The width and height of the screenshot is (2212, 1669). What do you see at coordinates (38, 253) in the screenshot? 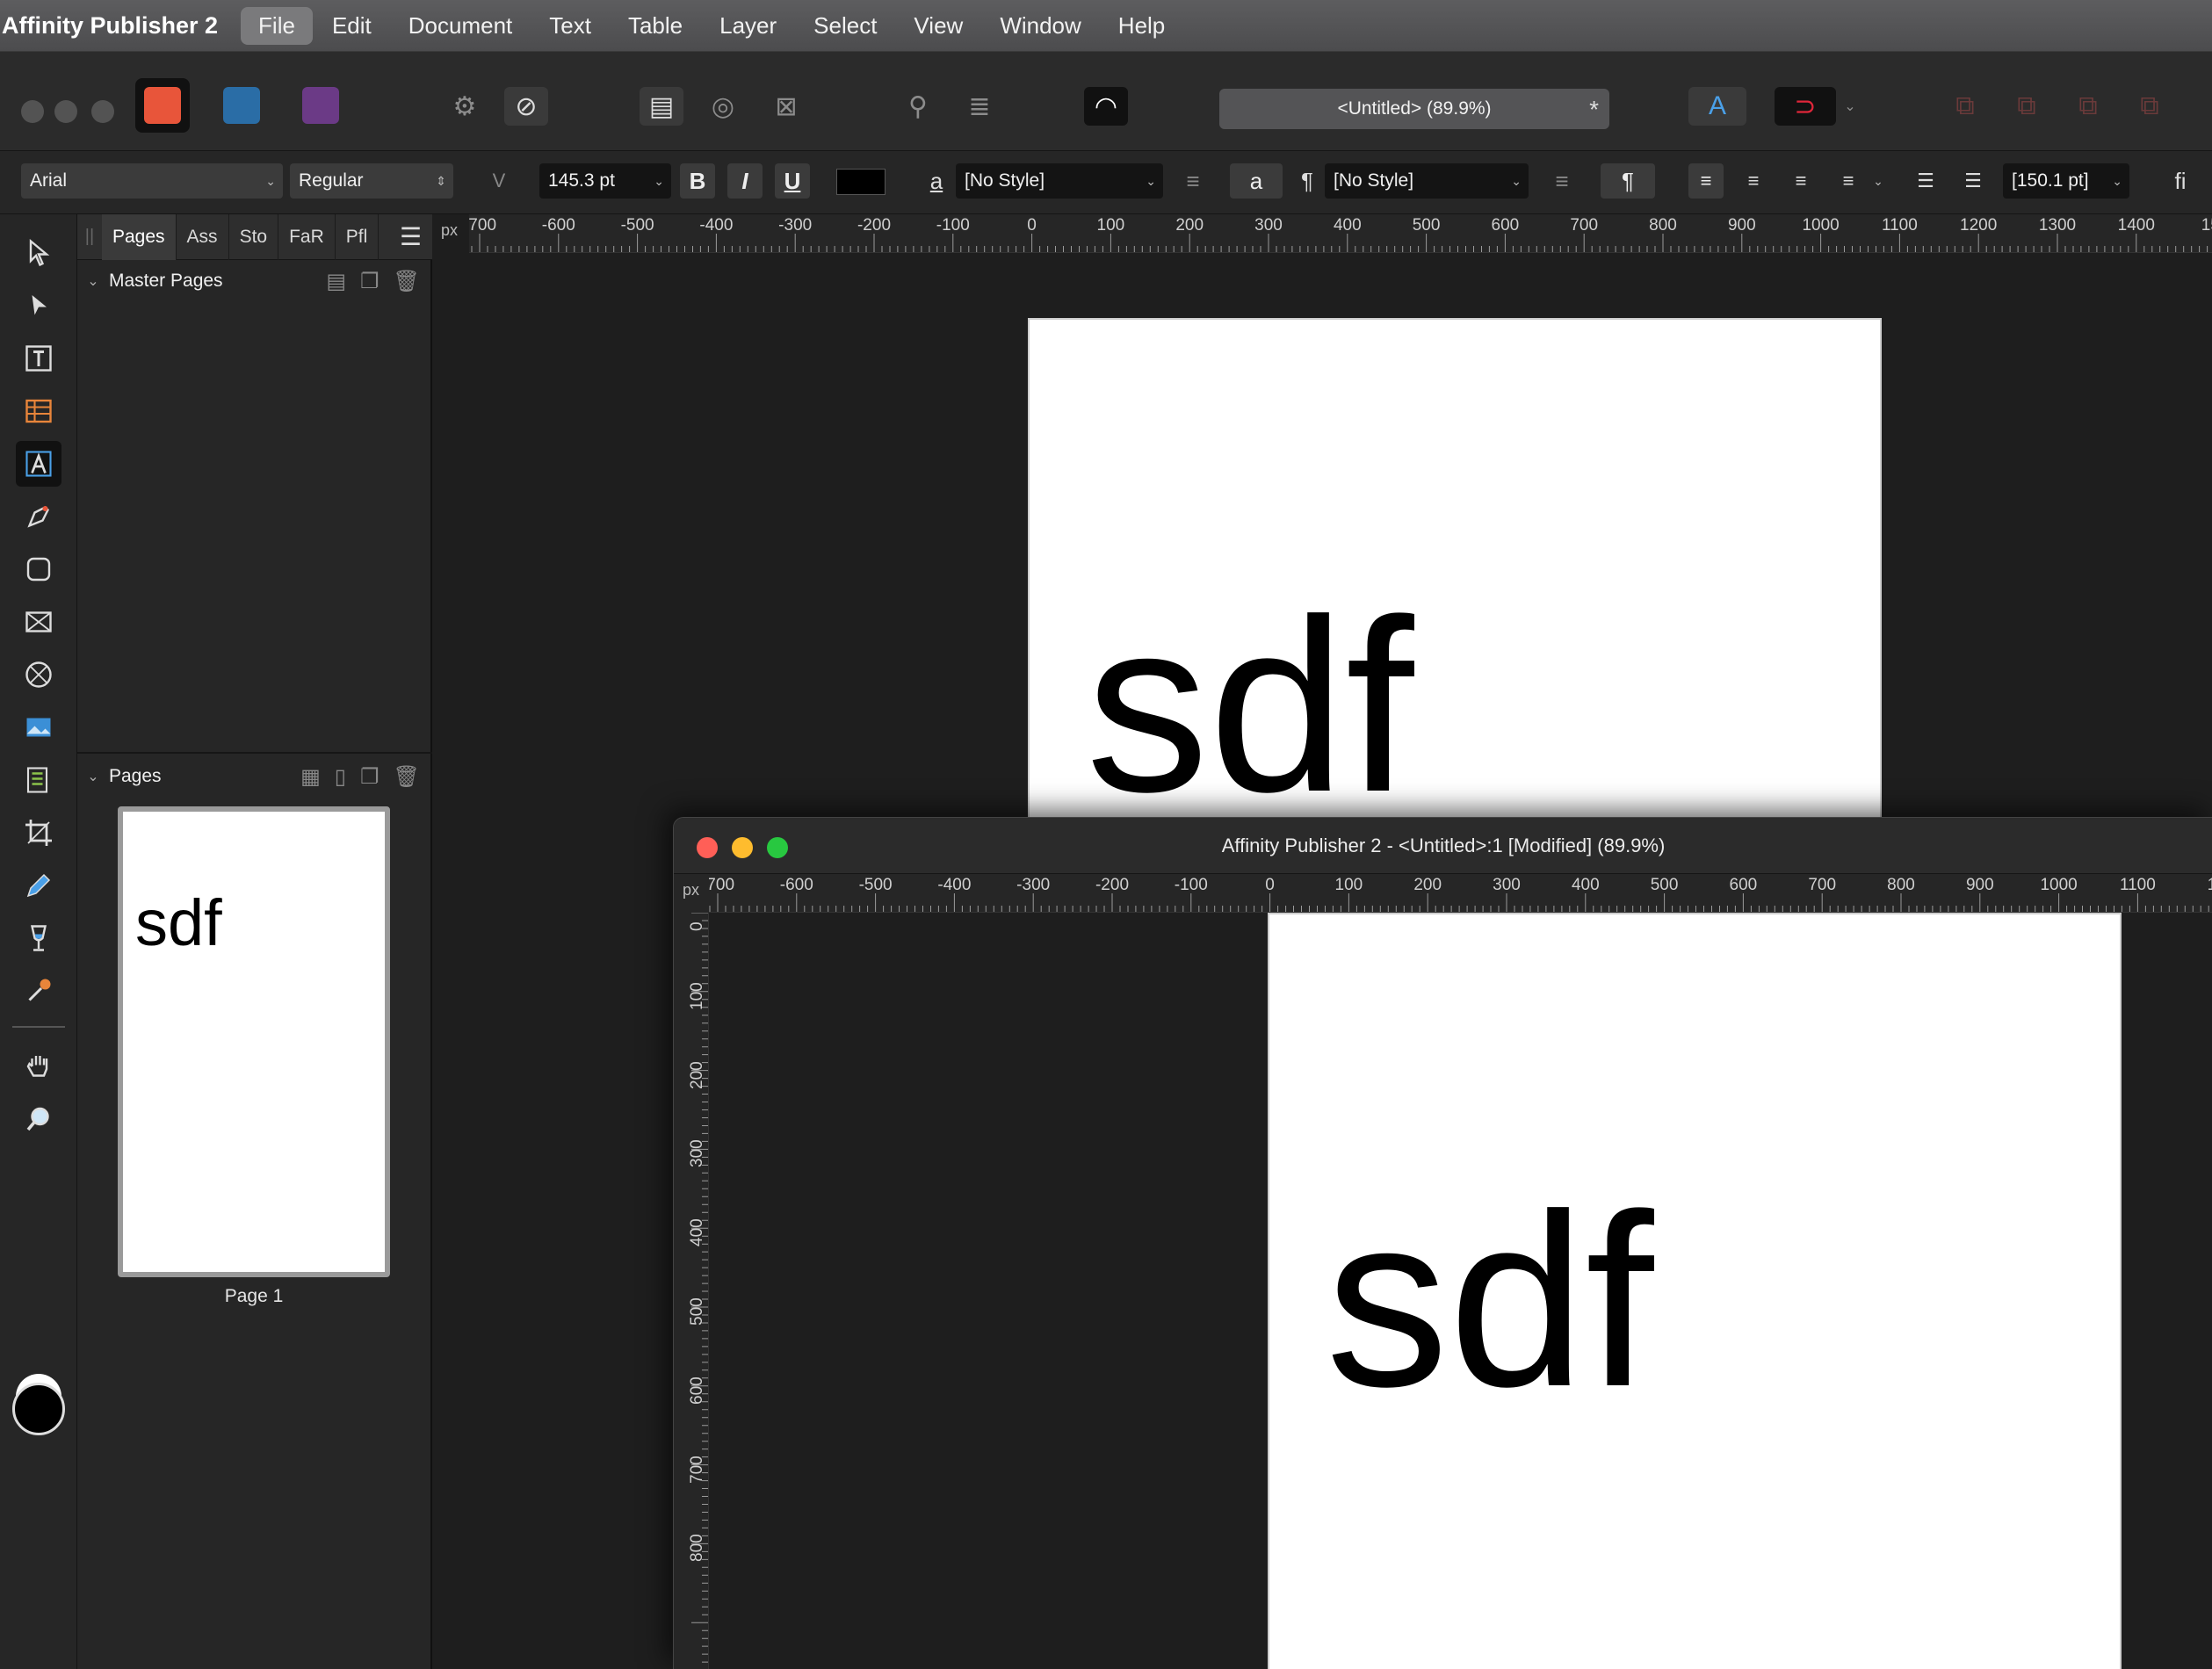
I see `move-tool-icon` at bounding box center [38, 253].